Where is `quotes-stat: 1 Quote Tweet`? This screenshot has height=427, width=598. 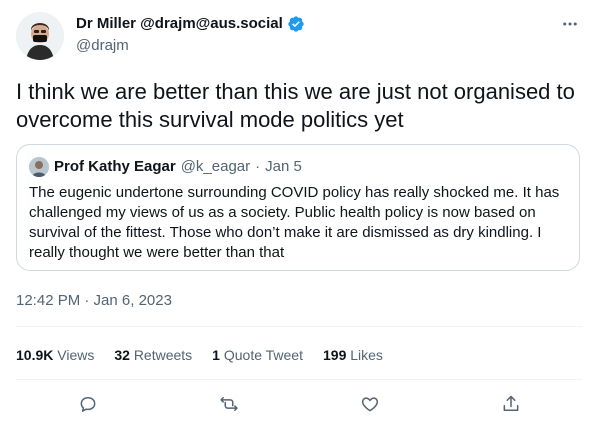
quotes-stat: 1 Quote Tweet is located at coordinates (257, 355).